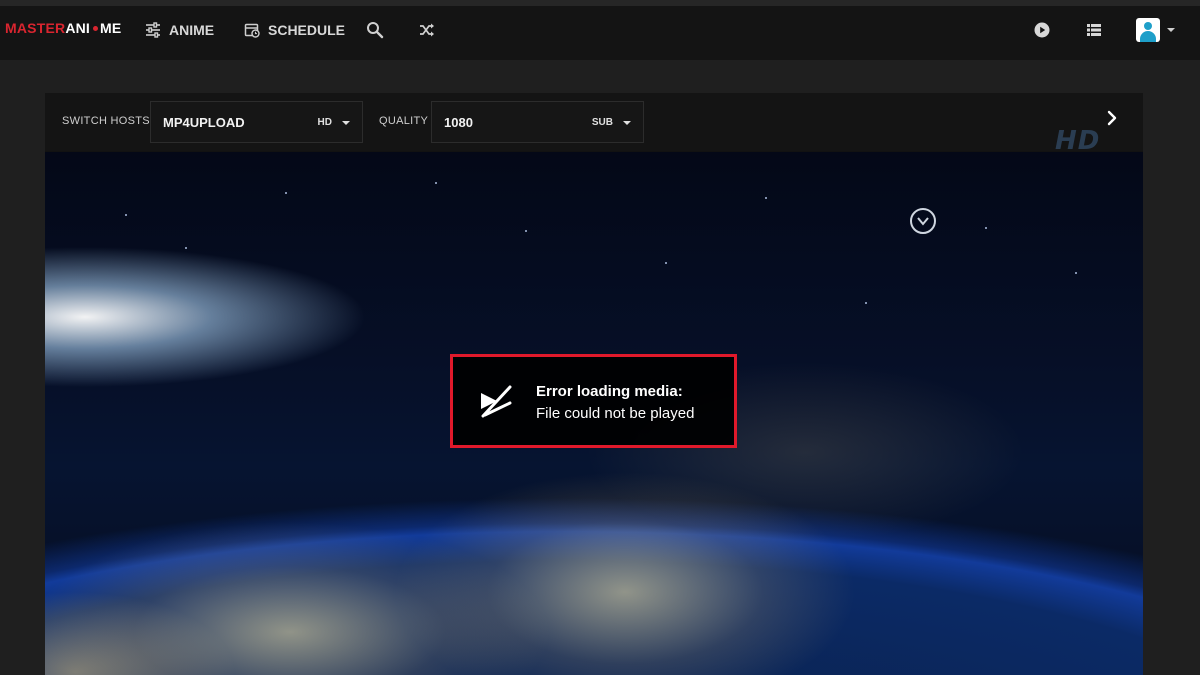  I want to click on host-select-value: MP4UPLOAD, so click(204, 122).